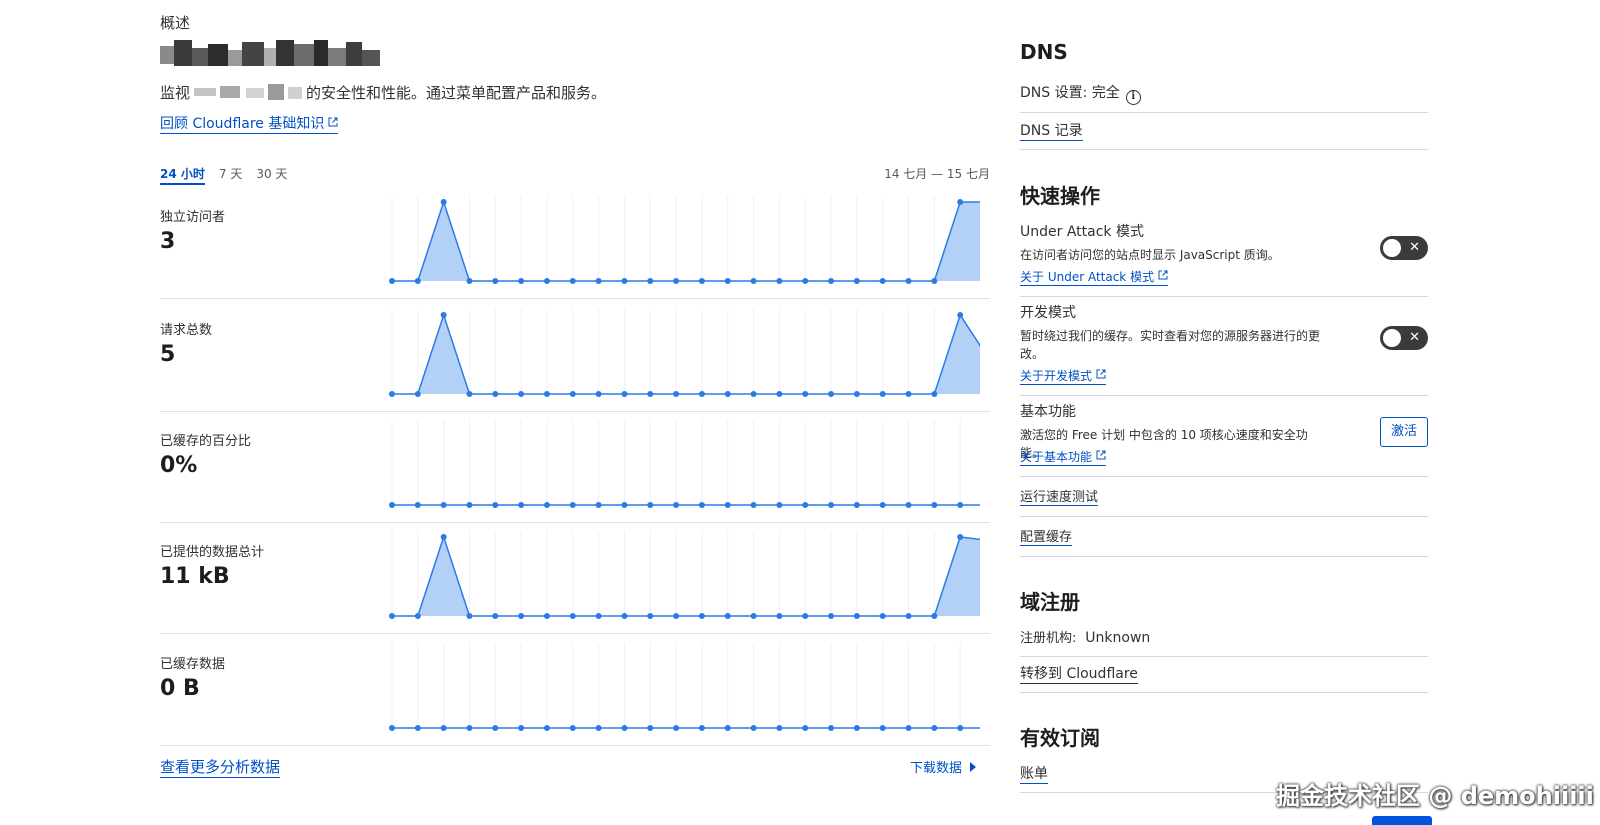 This screenshot has width=1600, height=825. Describe the element at coordinates (1404, 248) in the screenshot. I see `under-attack-toggle: ✕` at that location.